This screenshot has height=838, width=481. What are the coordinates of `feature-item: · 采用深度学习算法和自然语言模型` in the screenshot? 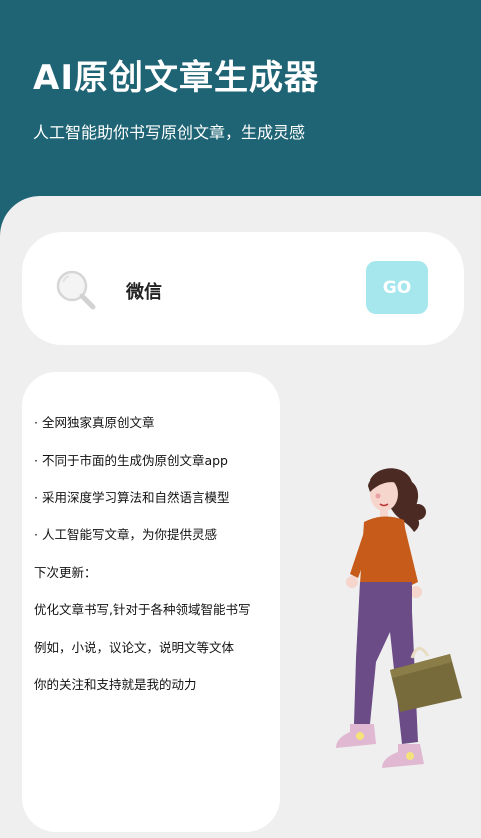 It's located at (132, 497).